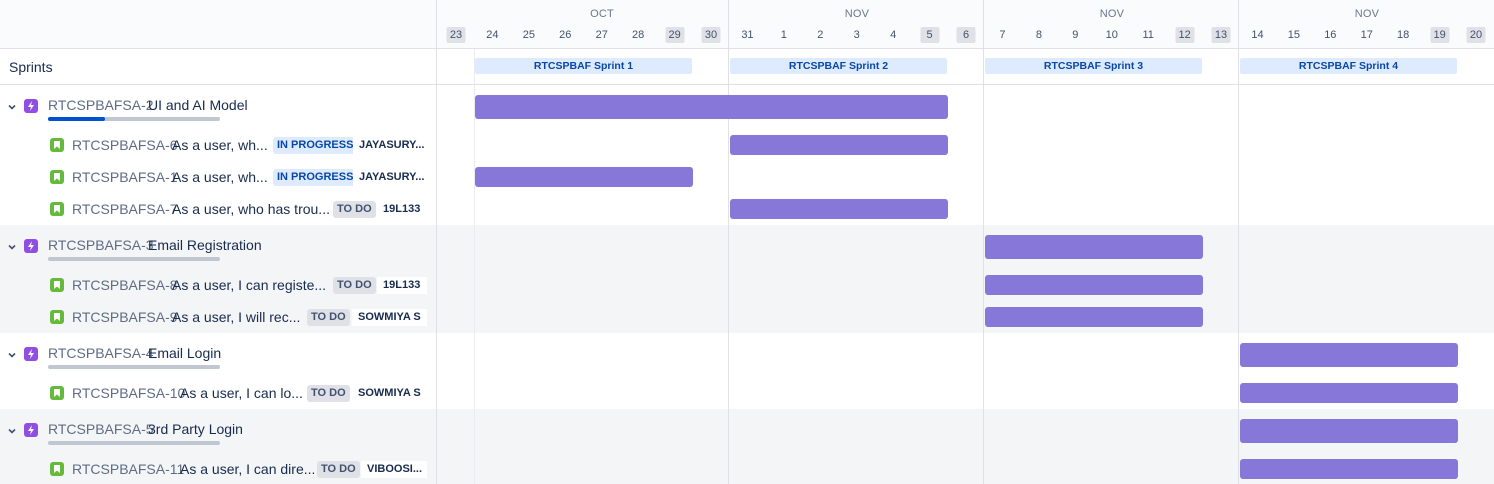  Describe the element at coordinates (1293, 35) in the screenshot. I see `day-label: 15` at that location.